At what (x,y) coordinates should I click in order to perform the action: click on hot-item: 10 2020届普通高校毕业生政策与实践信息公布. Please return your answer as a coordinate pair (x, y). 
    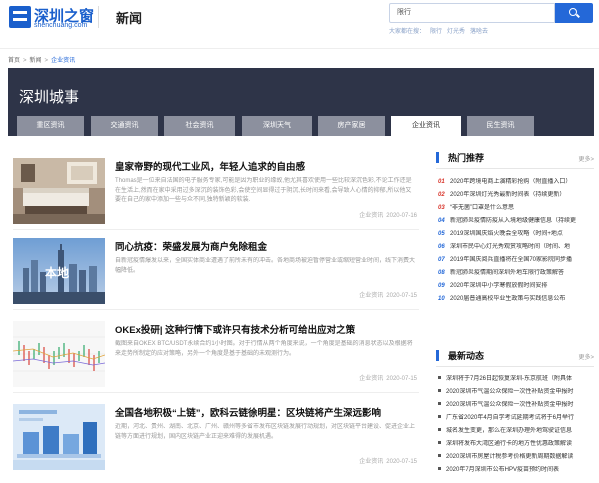
    Looking at the image, I should click on (516, 299).